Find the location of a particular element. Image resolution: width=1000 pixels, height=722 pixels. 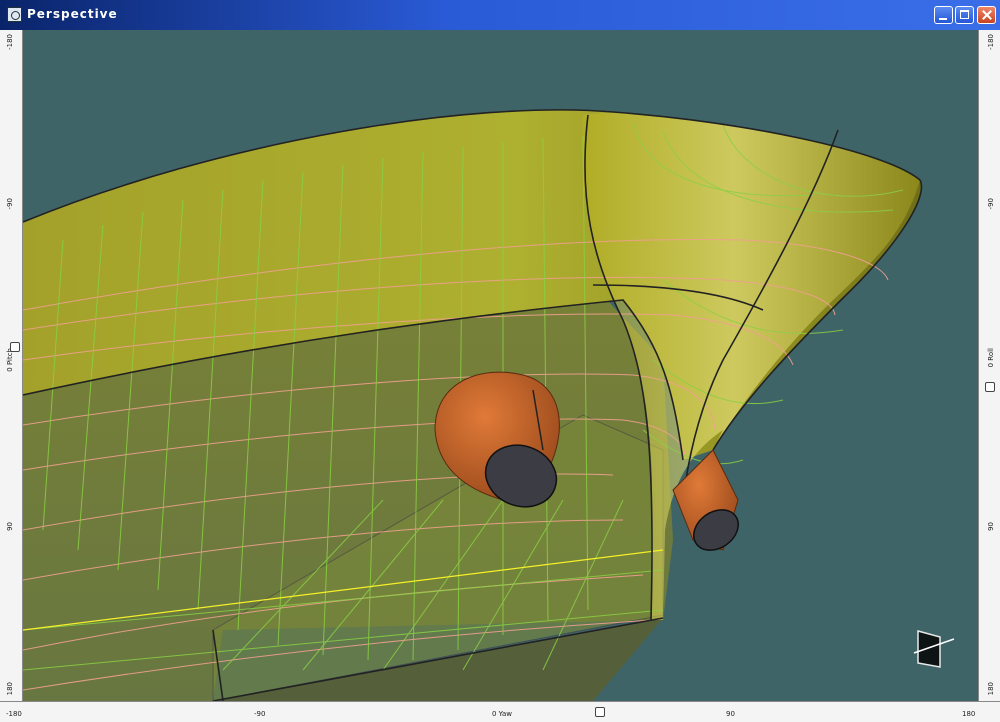

window-title: Perspective is located at coordinates (72, 14).